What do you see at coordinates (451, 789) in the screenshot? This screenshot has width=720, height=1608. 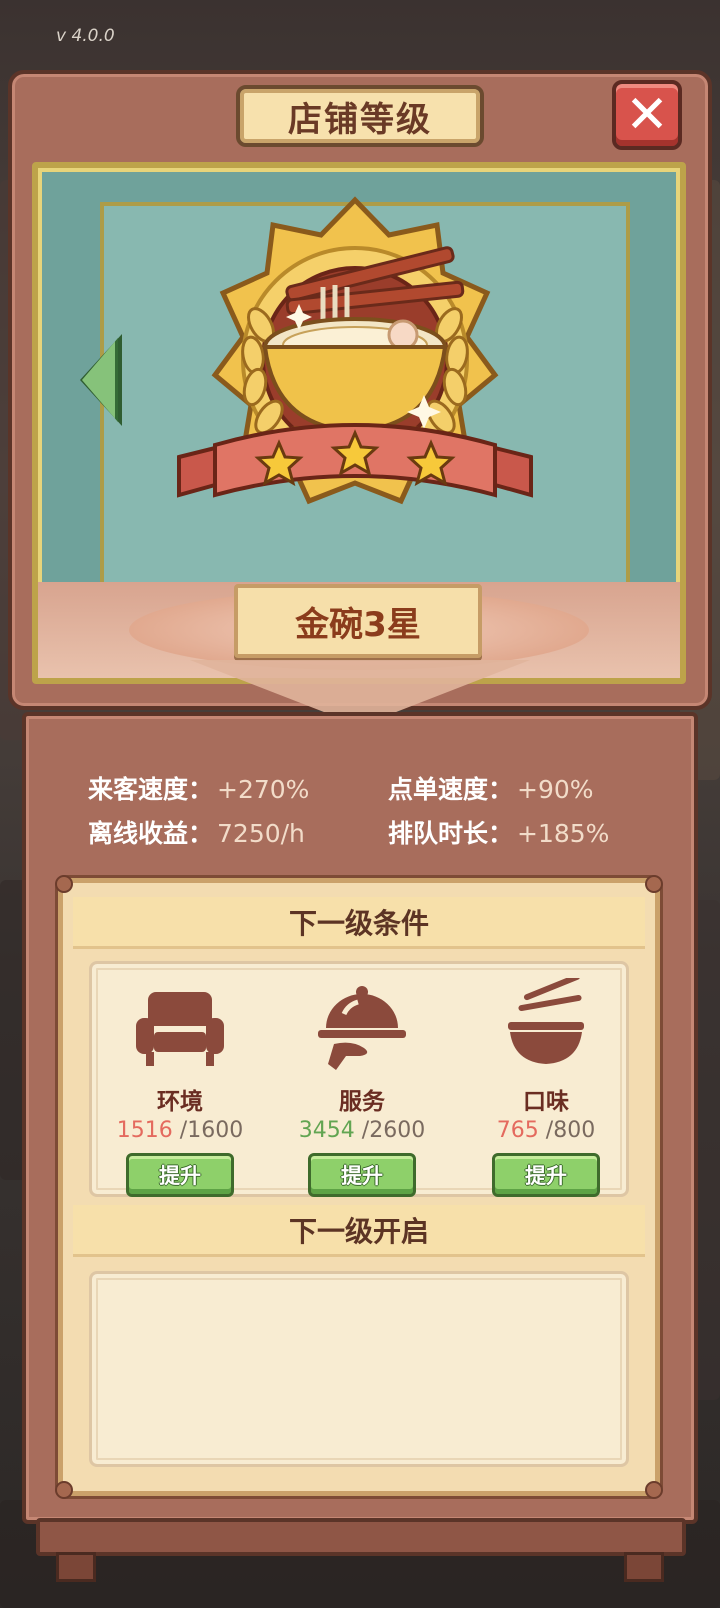 I see `stat-label: 点单速度：` at bounding box center [451, 789].